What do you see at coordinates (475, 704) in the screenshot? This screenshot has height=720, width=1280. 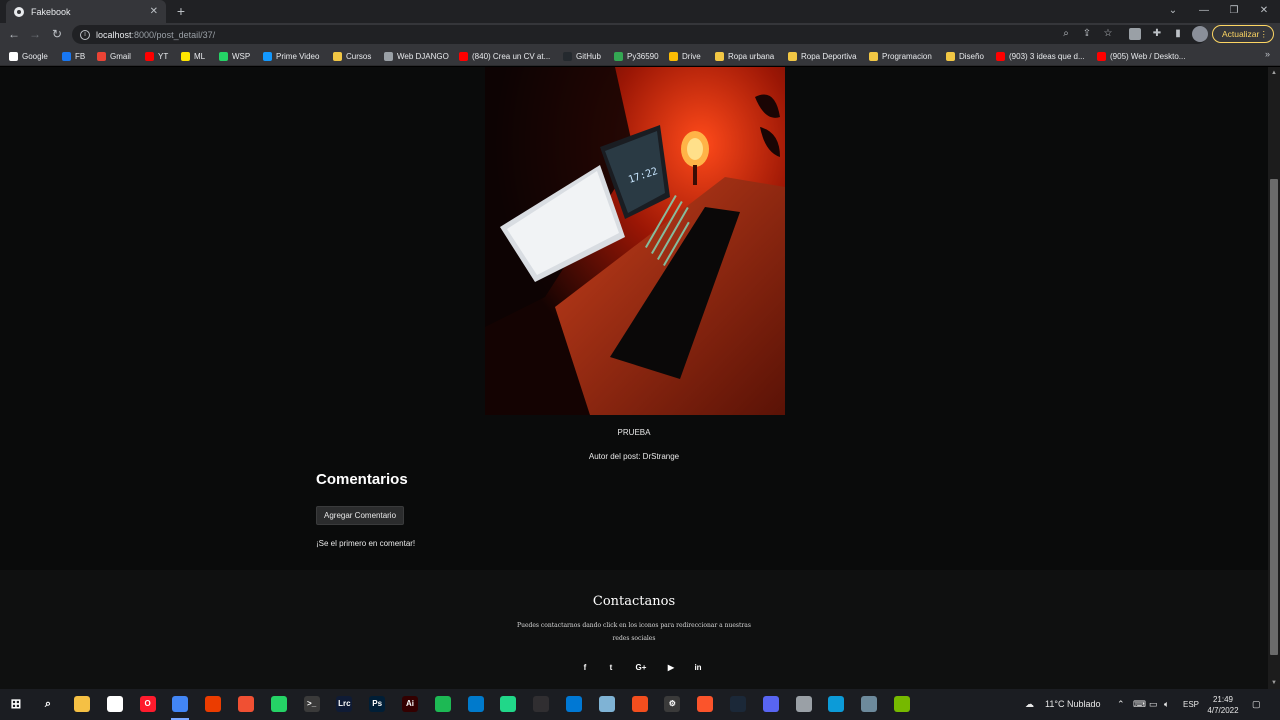 I see `vscode-taskbar-icon` at bounding box center [475, 704].